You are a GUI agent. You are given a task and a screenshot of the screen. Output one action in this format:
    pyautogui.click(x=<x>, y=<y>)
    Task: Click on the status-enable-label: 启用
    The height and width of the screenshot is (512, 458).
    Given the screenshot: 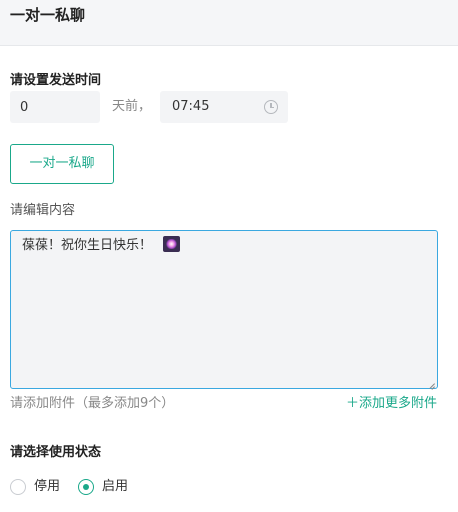 What is the action you would take?
    pyautogui.click(x=115, y=487)
    